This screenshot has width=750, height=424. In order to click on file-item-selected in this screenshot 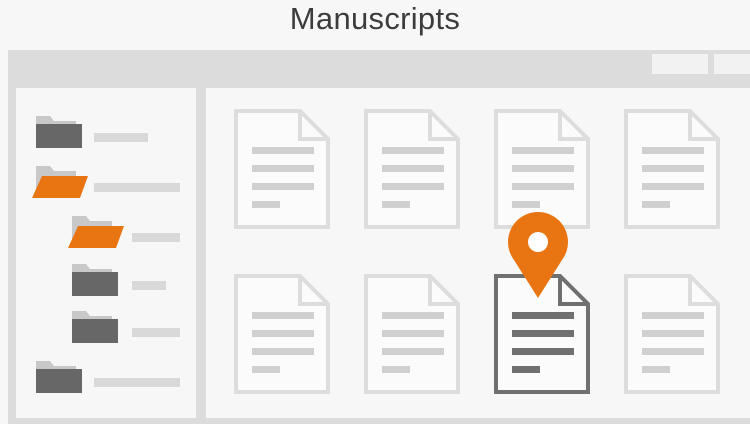, I will do `click(542, 334)`.